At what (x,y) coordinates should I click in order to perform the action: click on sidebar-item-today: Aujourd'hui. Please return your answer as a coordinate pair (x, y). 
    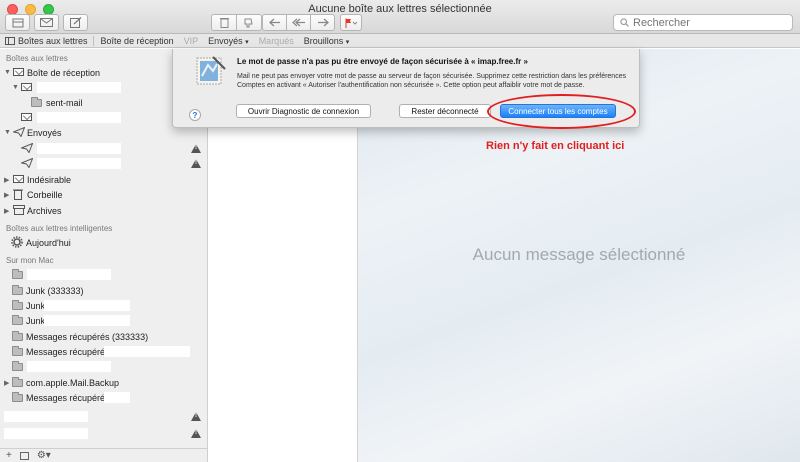
    Looking at the image, I should click on (103, 242).